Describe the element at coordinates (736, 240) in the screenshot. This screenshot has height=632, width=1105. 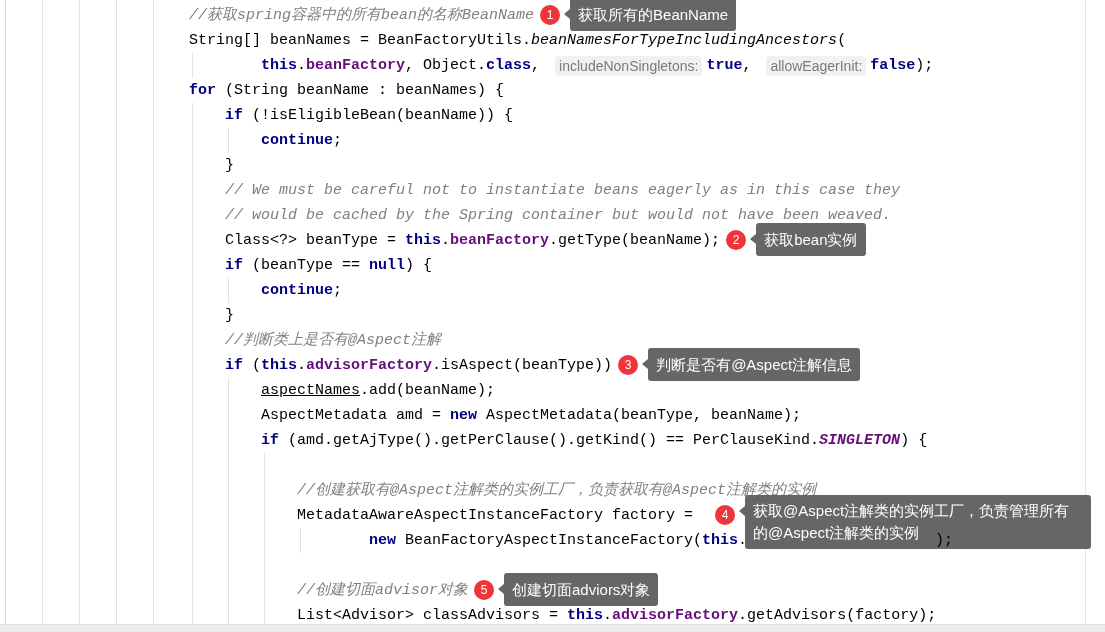
I see `step-number-badge: 2` at that location.